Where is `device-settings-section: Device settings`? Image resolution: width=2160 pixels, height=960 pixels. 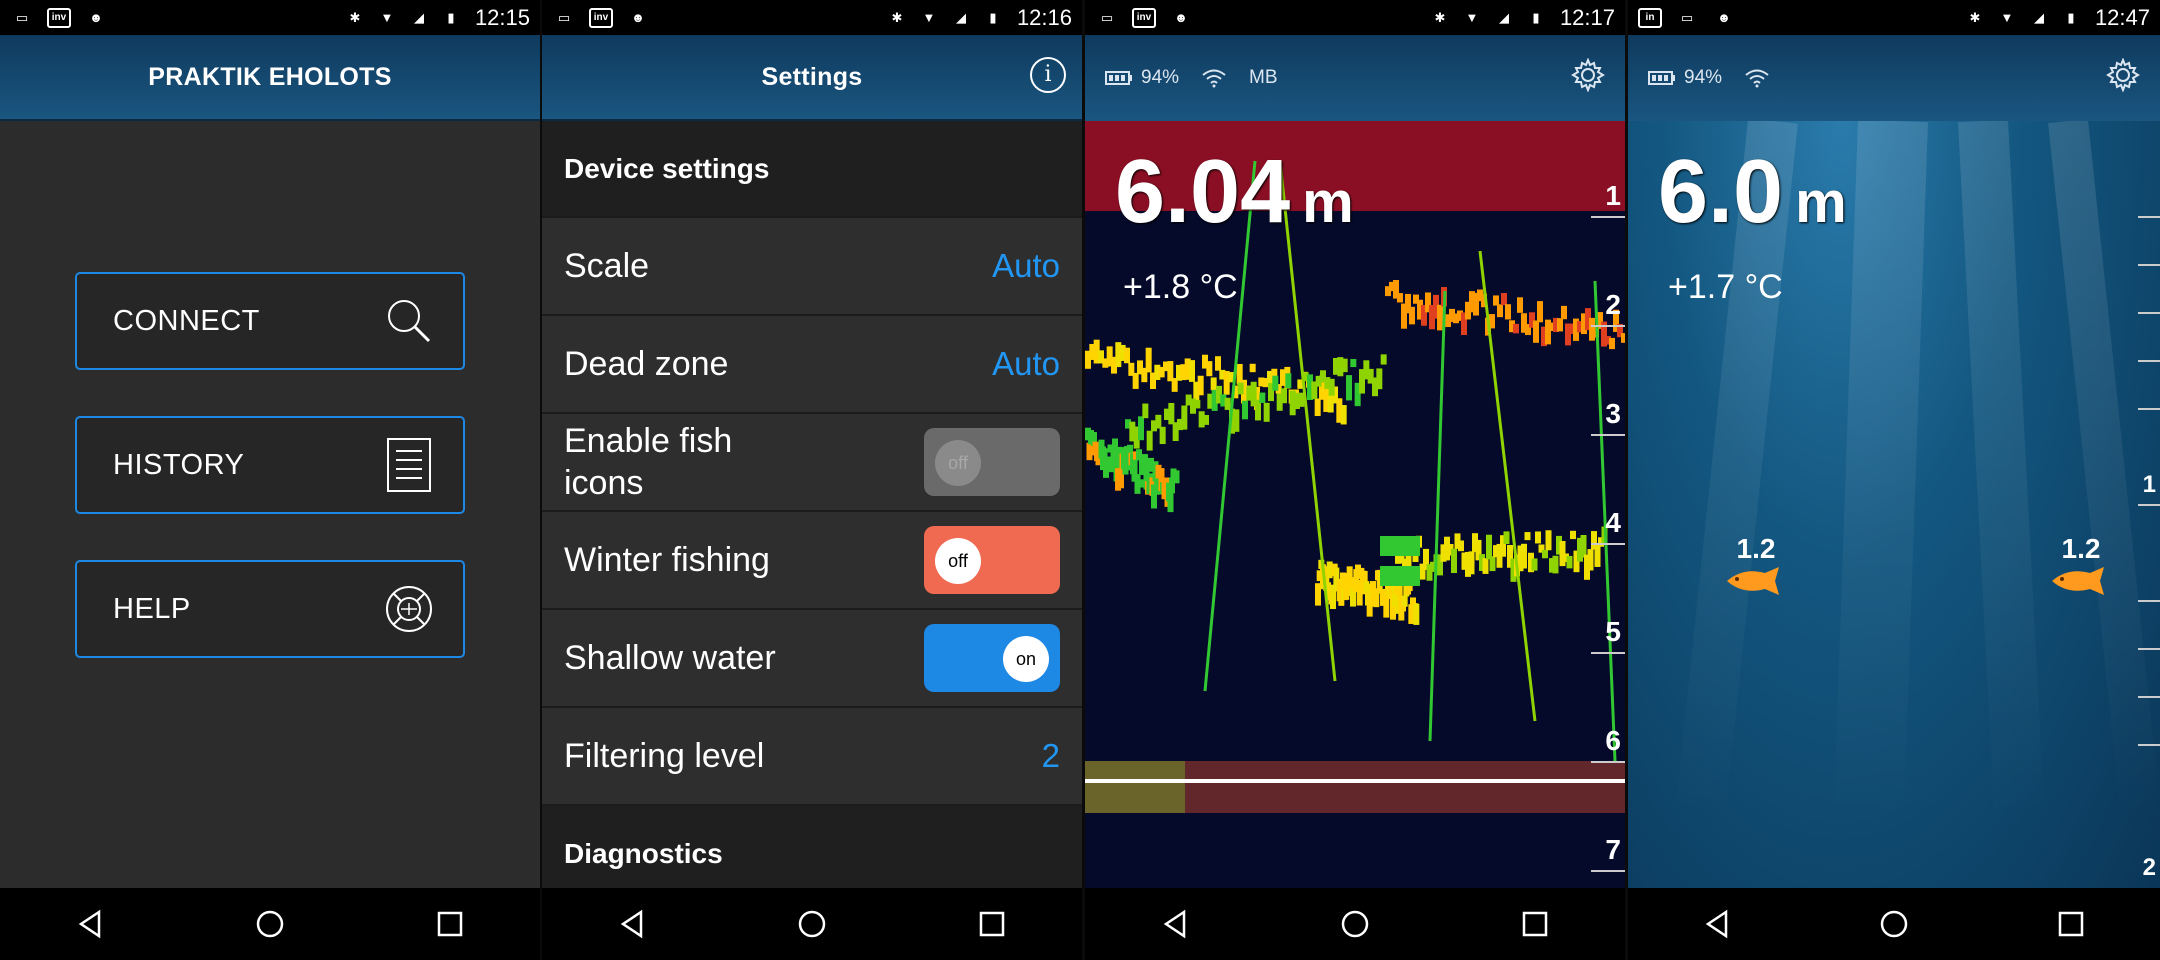 device-settings-section: Device settings is located at coordinates (812, 169).